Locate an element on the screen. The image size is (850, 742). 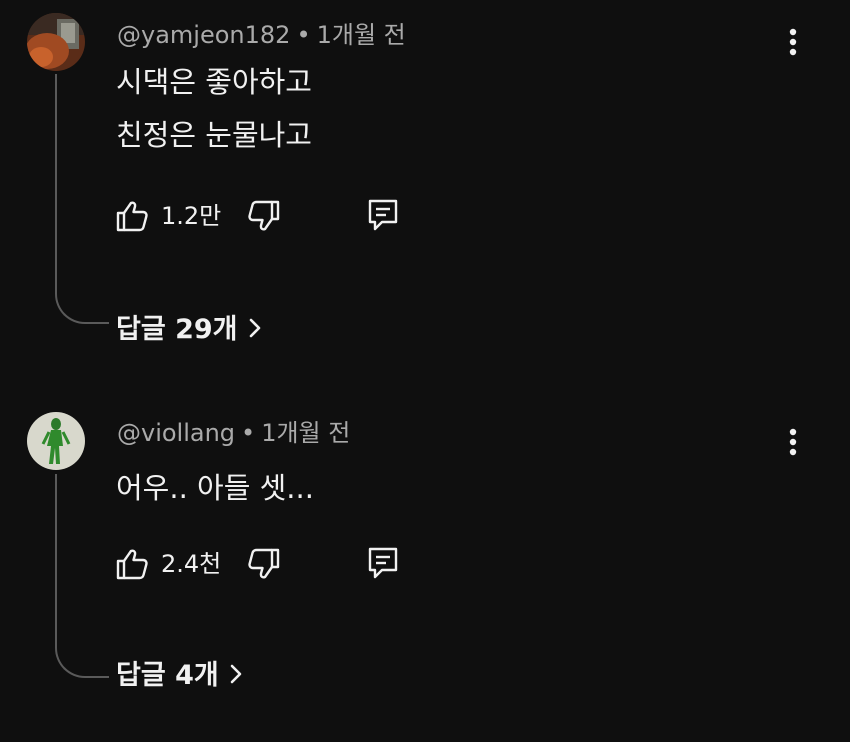
comment-meta: @yamjeon182 • 1개월 전 is located at coordinates (261, 35).